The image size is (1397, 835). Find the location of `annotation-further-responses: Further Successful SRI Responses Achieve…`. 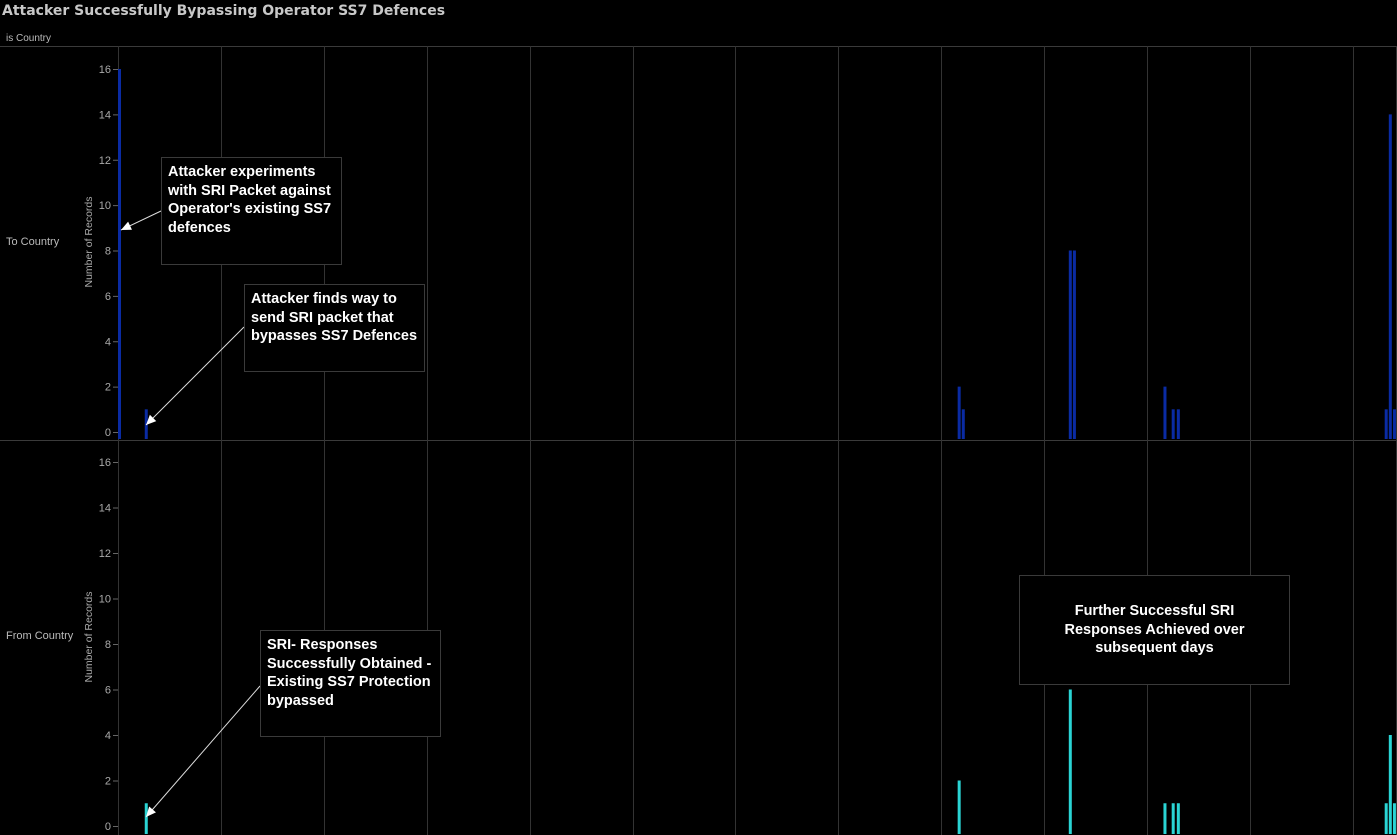

annotation-further-responses: Further Successful SRI Responses Achieve… is located at coordinates (1154, 630).